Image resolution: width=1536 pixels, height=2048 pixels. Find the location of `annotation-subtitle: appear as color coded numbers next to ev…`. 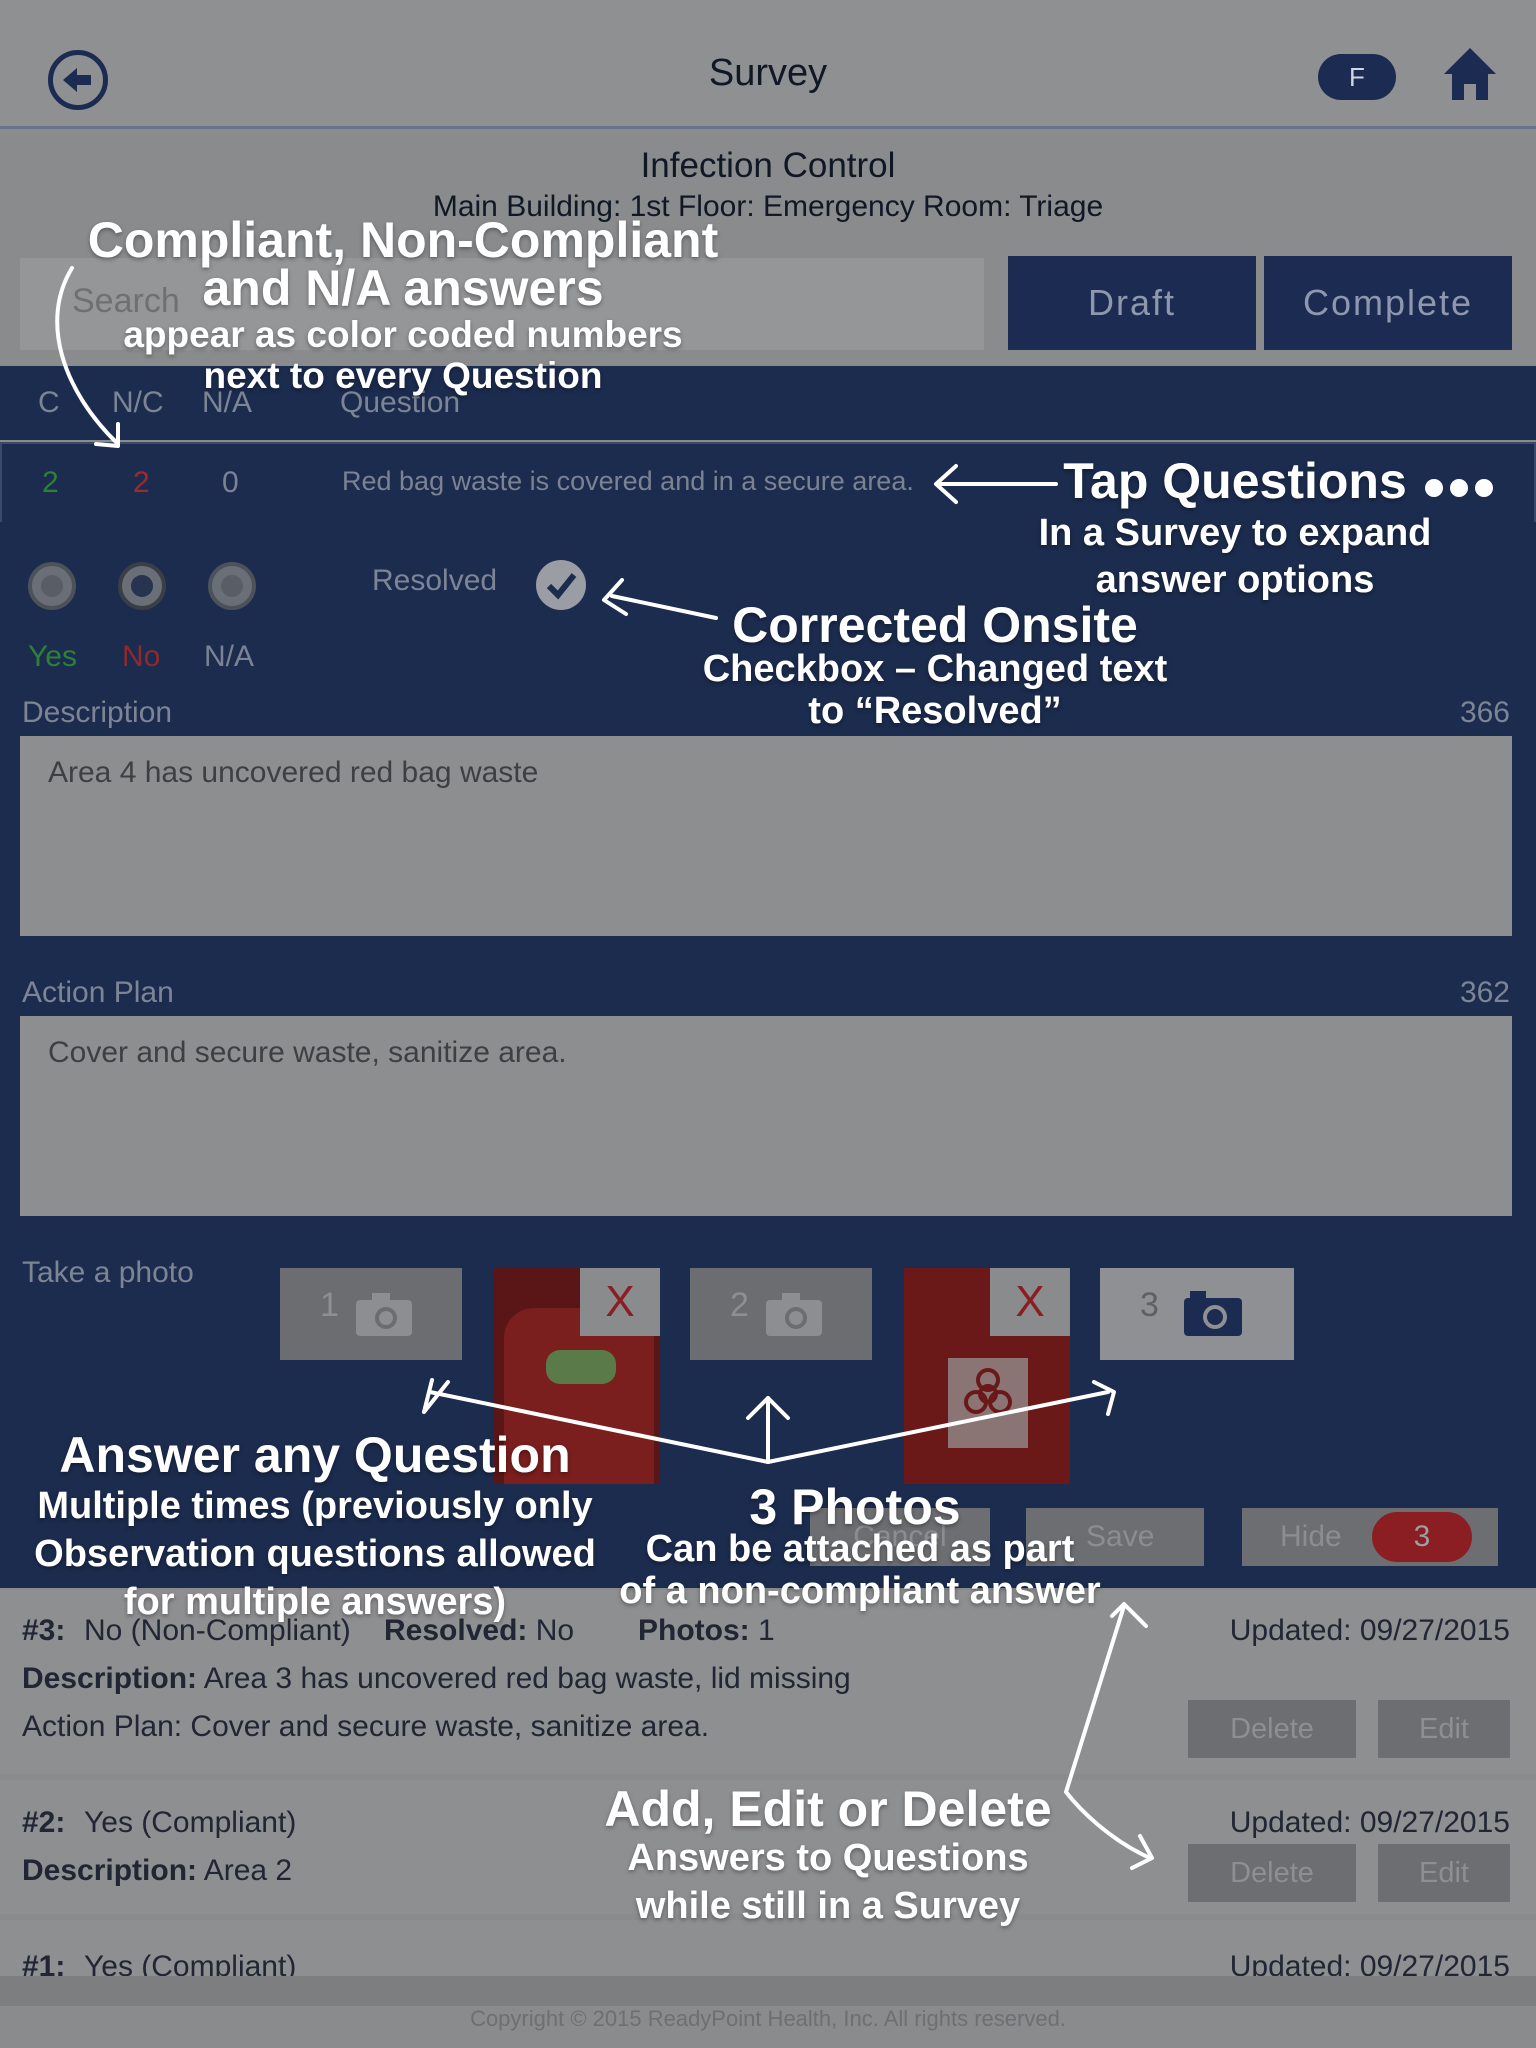

annotation-subtitle: appear as color coded numbers next to ev… is located at coordinates (403, 355).